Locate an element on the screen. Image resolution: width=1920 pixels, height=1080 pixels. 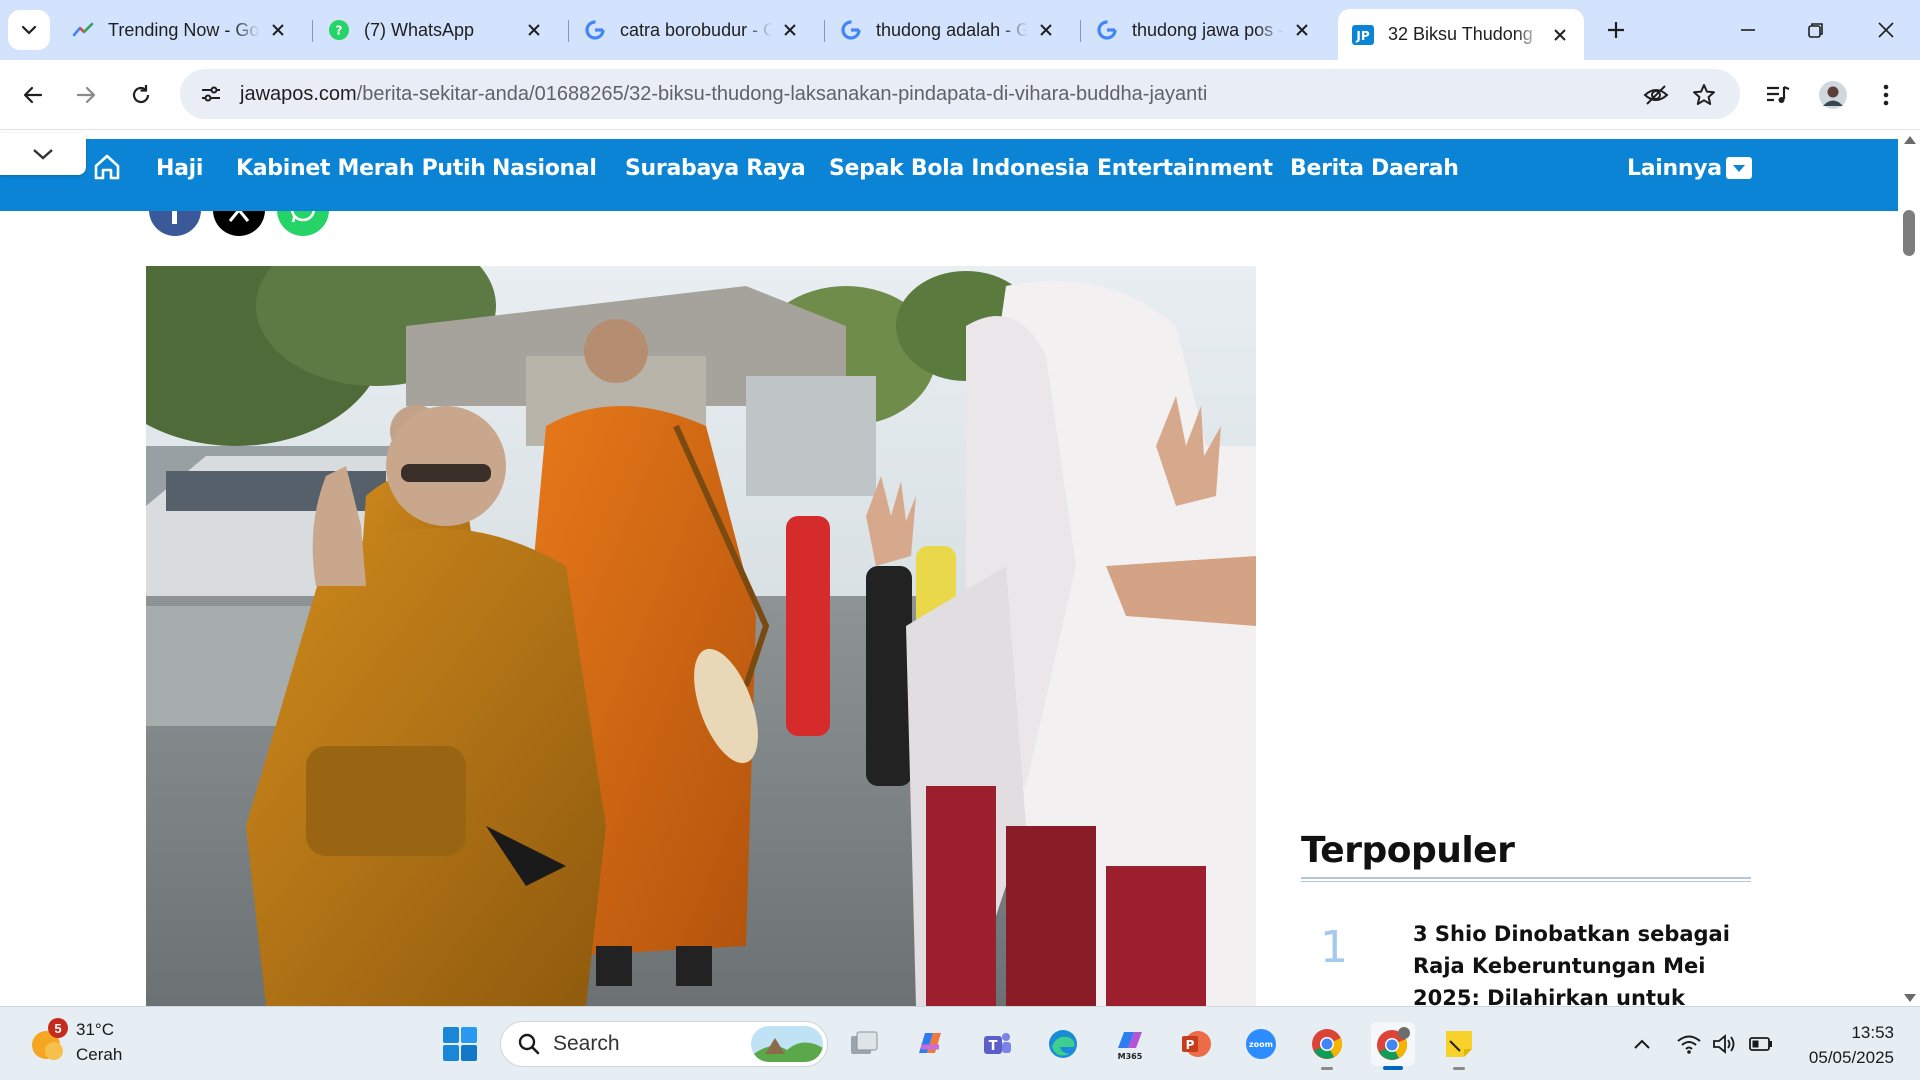
nav-item-entertainment: Entertainment is located at coordinates (1185, 168).